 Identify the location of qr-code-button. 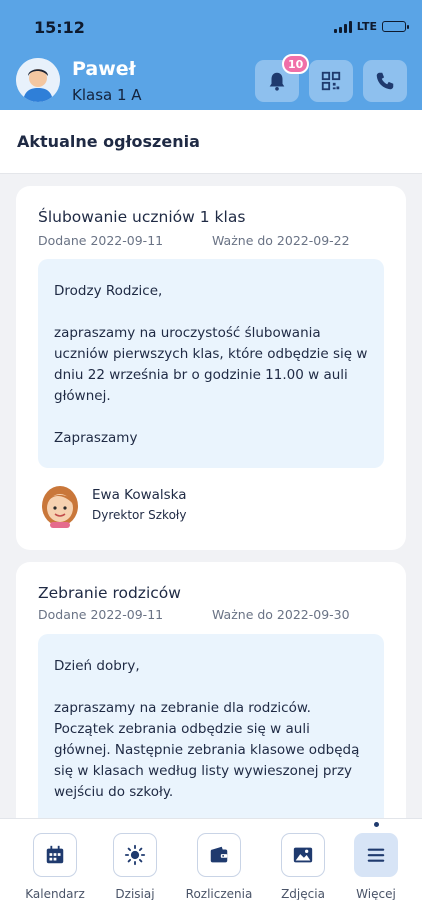
(331, 81).